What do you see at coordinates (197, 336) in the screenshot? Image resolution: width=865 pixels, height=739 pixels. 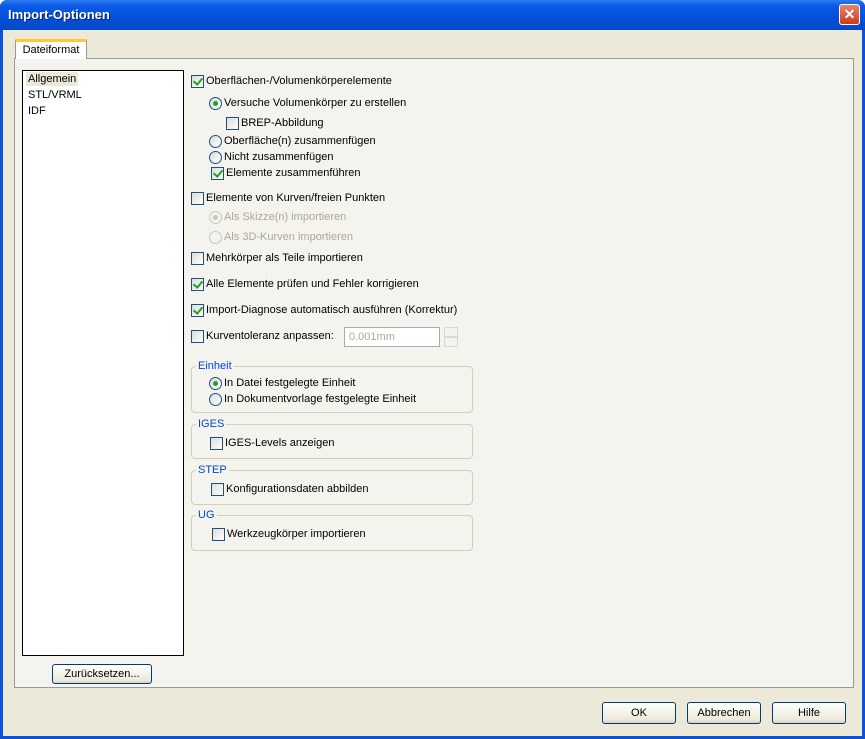 I see `tolerance-checkbox` at bounding box center [197, 336].